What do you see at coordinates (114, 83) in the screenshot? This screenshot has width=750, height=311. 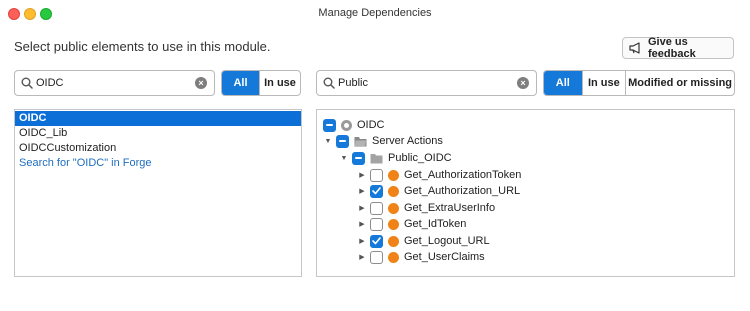 I see `module-search-input: OIDC ×` at bounding box center [114, 83].